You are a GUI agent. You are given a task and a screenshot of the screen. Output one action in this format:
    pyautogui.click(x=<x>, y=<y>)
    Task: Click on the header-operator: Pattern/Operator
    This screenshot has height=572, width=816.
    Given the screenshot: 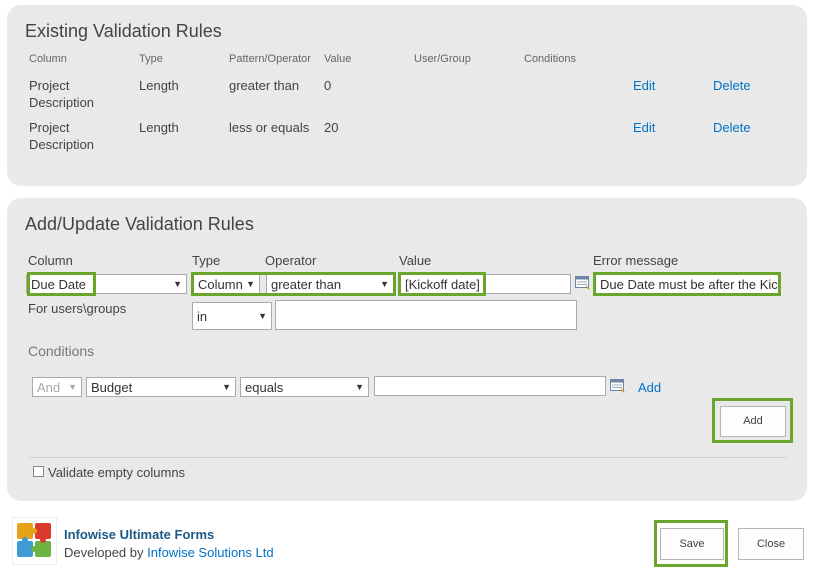 What is the action you would take?
    pyautogui.click(x=270, y=59)
    